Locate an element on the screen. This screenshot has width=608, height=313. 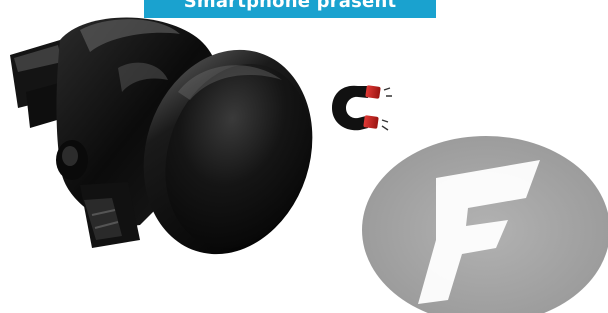
title-banner: Smartphone präsent is located at coordinates (290, 9).